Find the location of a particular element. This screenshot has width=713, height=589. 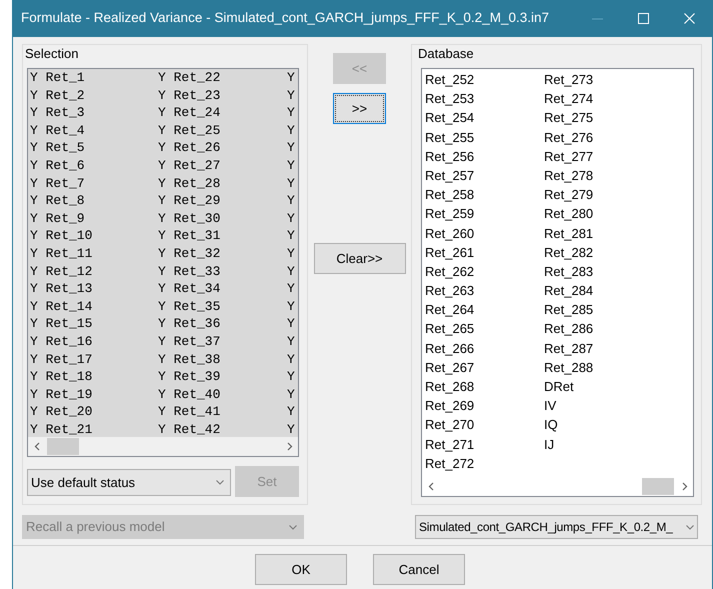

variable-item: Y Ret_24 is located at coordinates (220, 113).